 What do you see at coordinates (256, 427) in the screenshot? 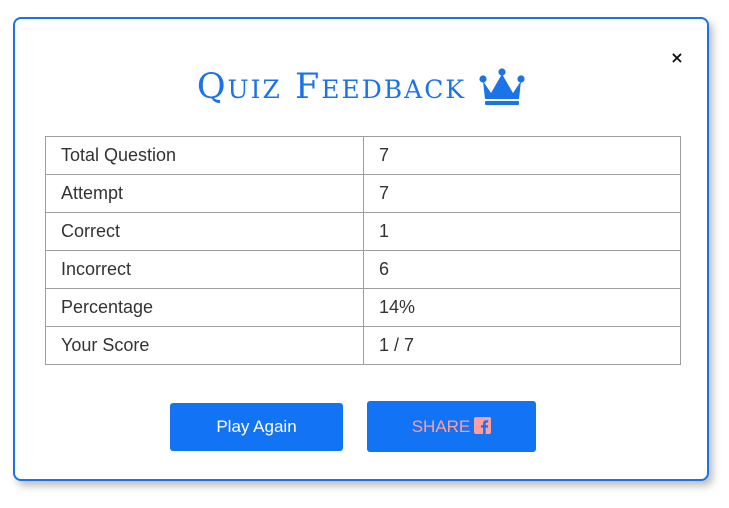
I see `play-again-button: Play Again` at bounding box center [256, 427].